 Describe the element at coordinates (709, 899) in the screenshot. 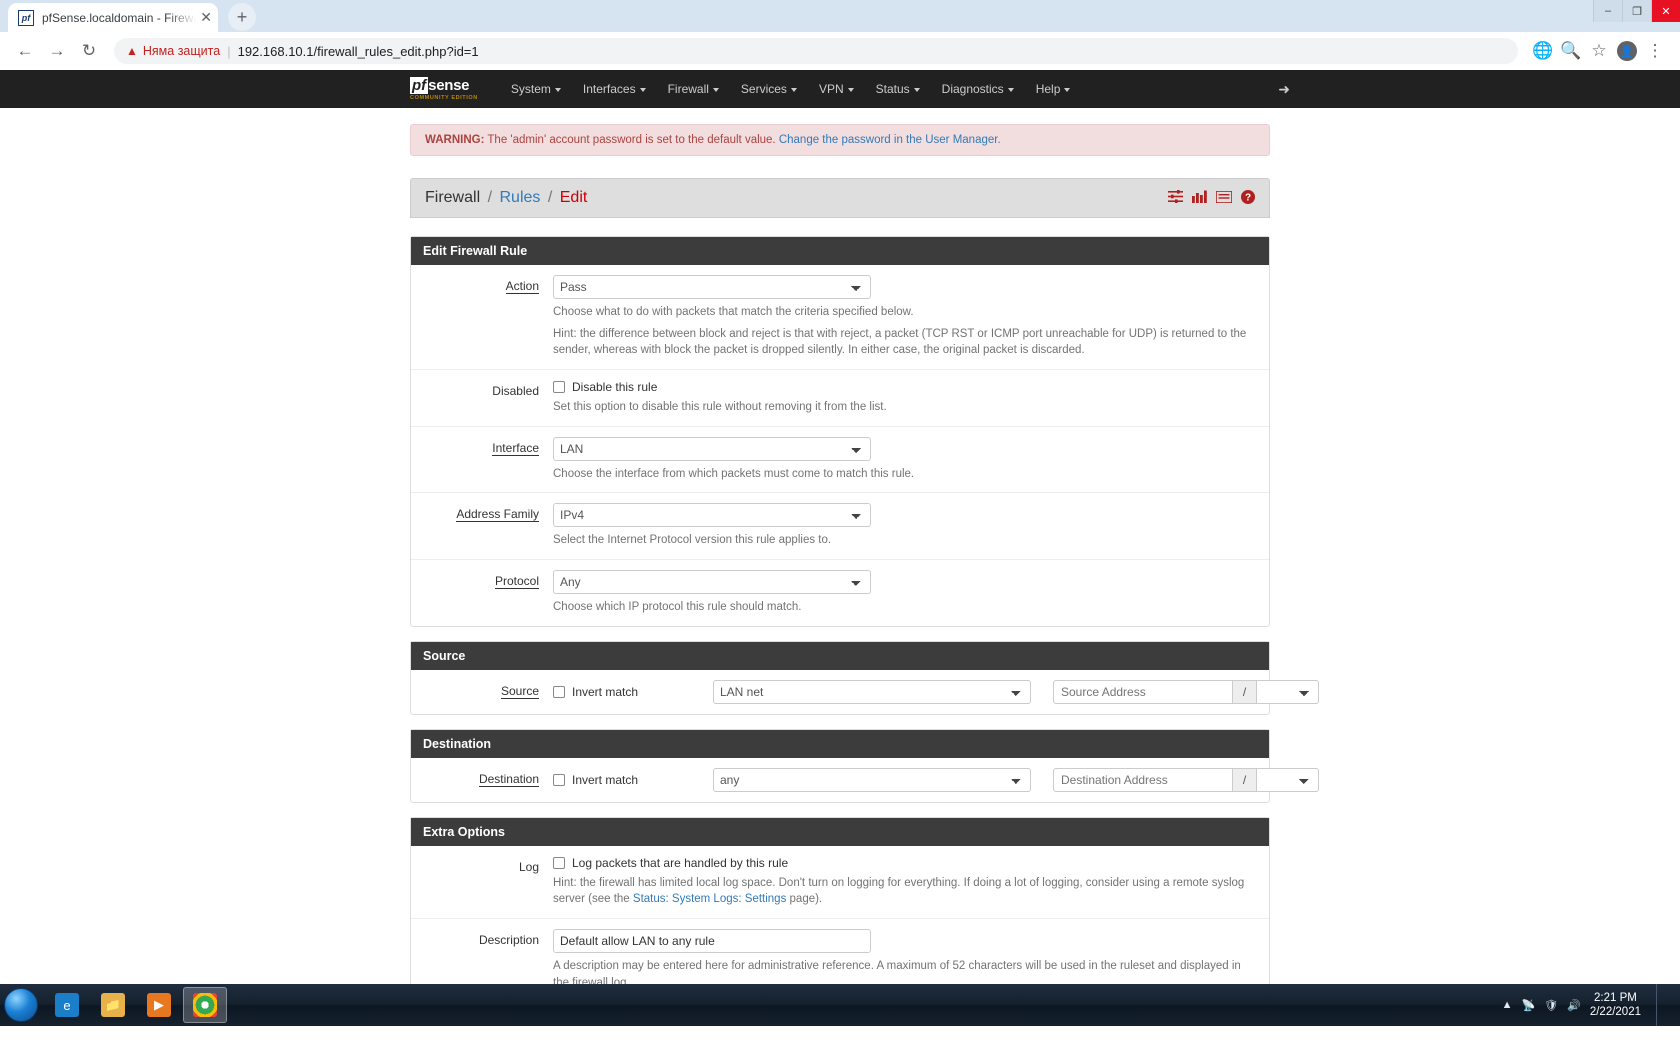

I see `system-logs-settings-link: Status: System Logs: Settings` at that location.